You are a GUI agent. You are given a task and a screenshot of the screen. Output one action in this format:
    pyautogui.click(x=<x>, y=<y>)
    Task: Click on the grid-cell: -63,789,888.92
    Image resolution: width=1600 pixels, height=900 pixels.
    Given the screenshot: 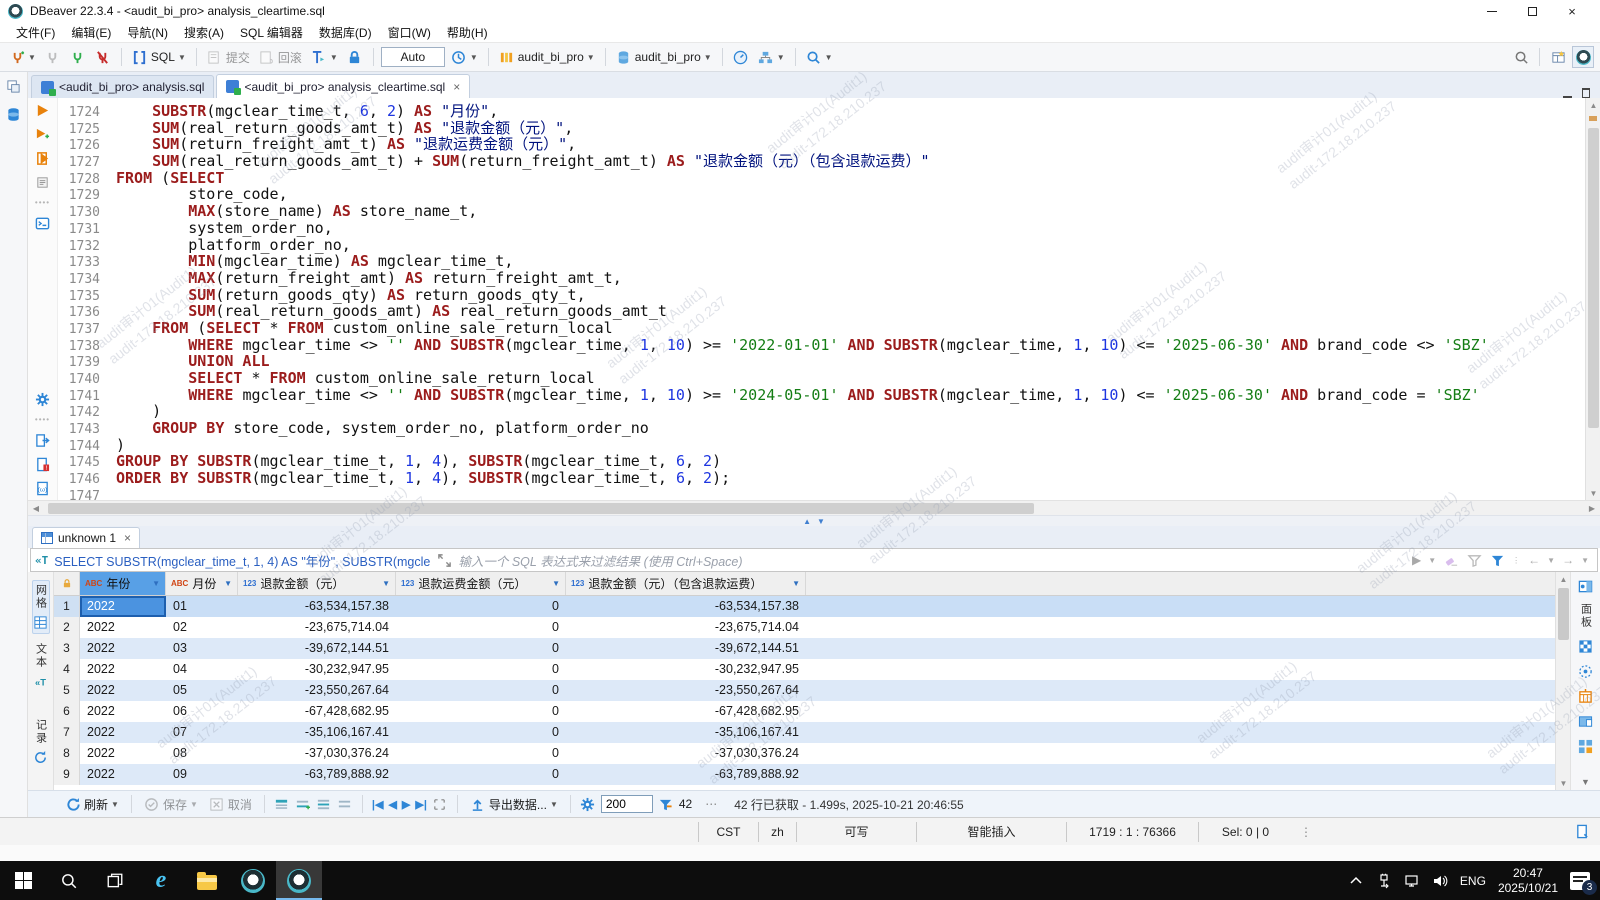 What is the action you would take?
    pyautogui.click(x=317, y=774)
    